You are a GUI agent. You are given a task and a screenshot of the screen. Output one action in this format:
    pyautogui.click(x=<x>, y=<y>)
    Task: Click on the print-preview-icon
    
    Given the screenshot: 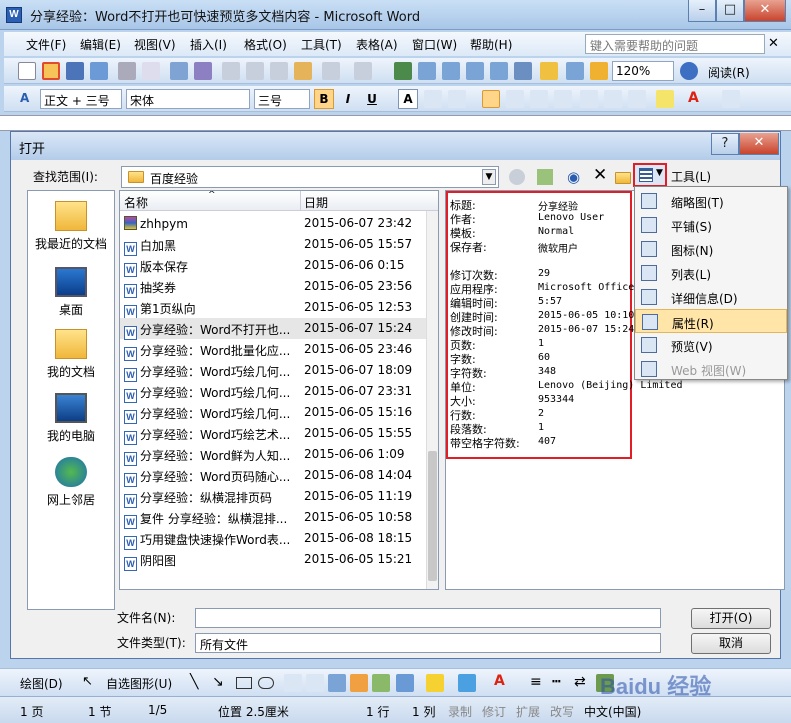 What is the action you would take?
    pyautogui.click(x=151, y=71)
    